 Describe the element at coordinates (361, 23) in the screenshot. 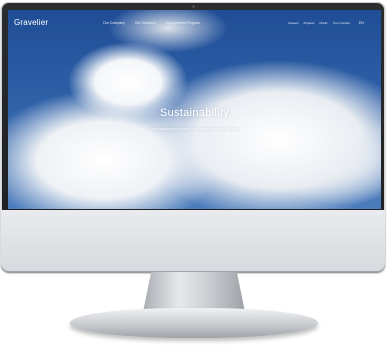

I see `language-switch: EN` at that location.